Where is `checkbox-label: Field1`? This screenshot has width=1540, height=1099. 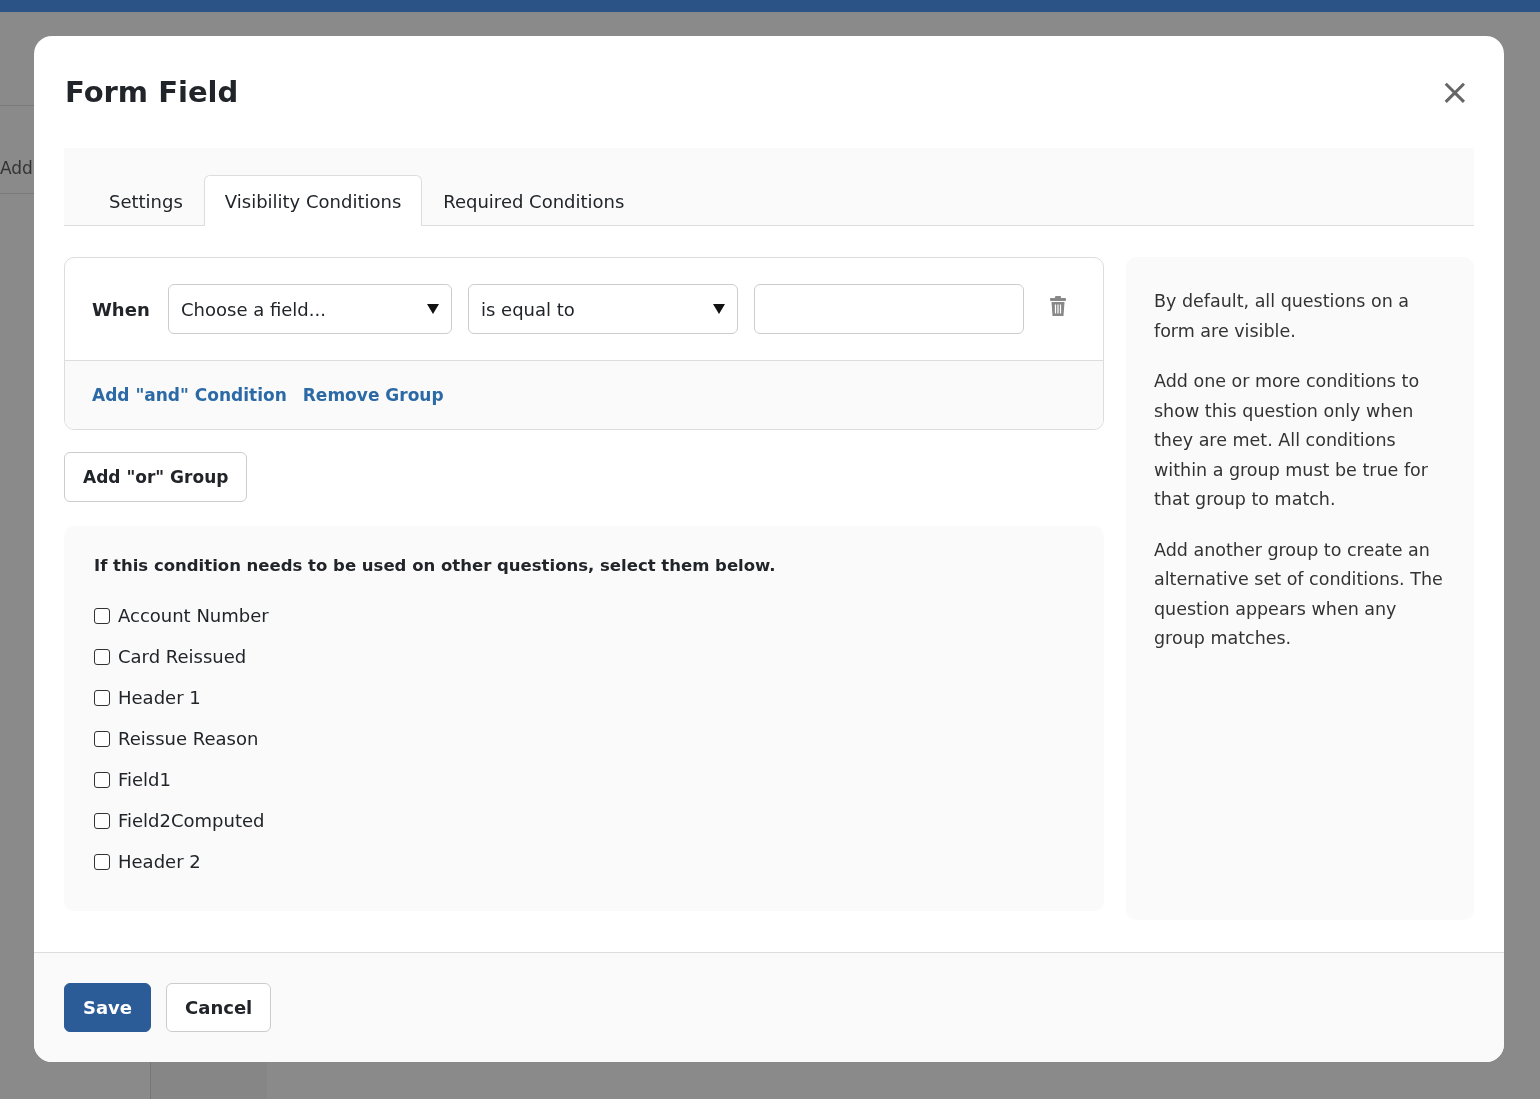
checkbox-label: Field1 is located at coordinates (144, 779).